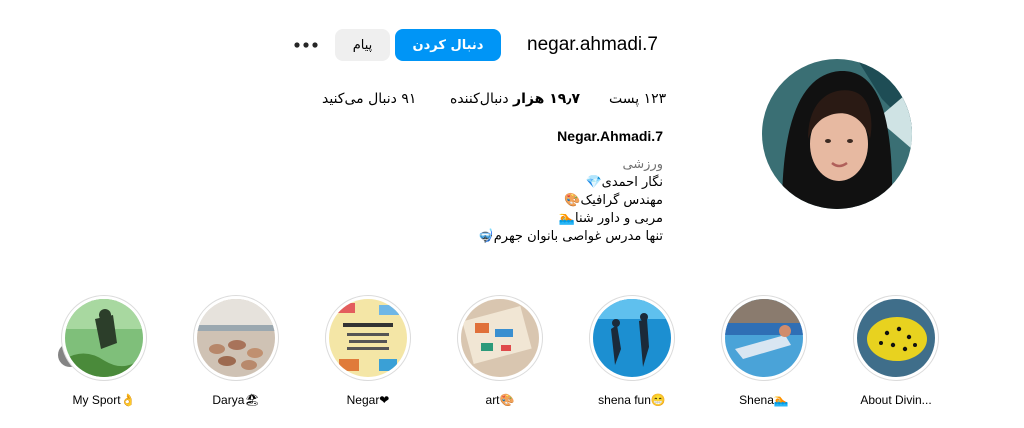  Describe the element at coordinates (479, 99) in the screenshot. I see `followers-label: دنبال‌کننده` at that location.